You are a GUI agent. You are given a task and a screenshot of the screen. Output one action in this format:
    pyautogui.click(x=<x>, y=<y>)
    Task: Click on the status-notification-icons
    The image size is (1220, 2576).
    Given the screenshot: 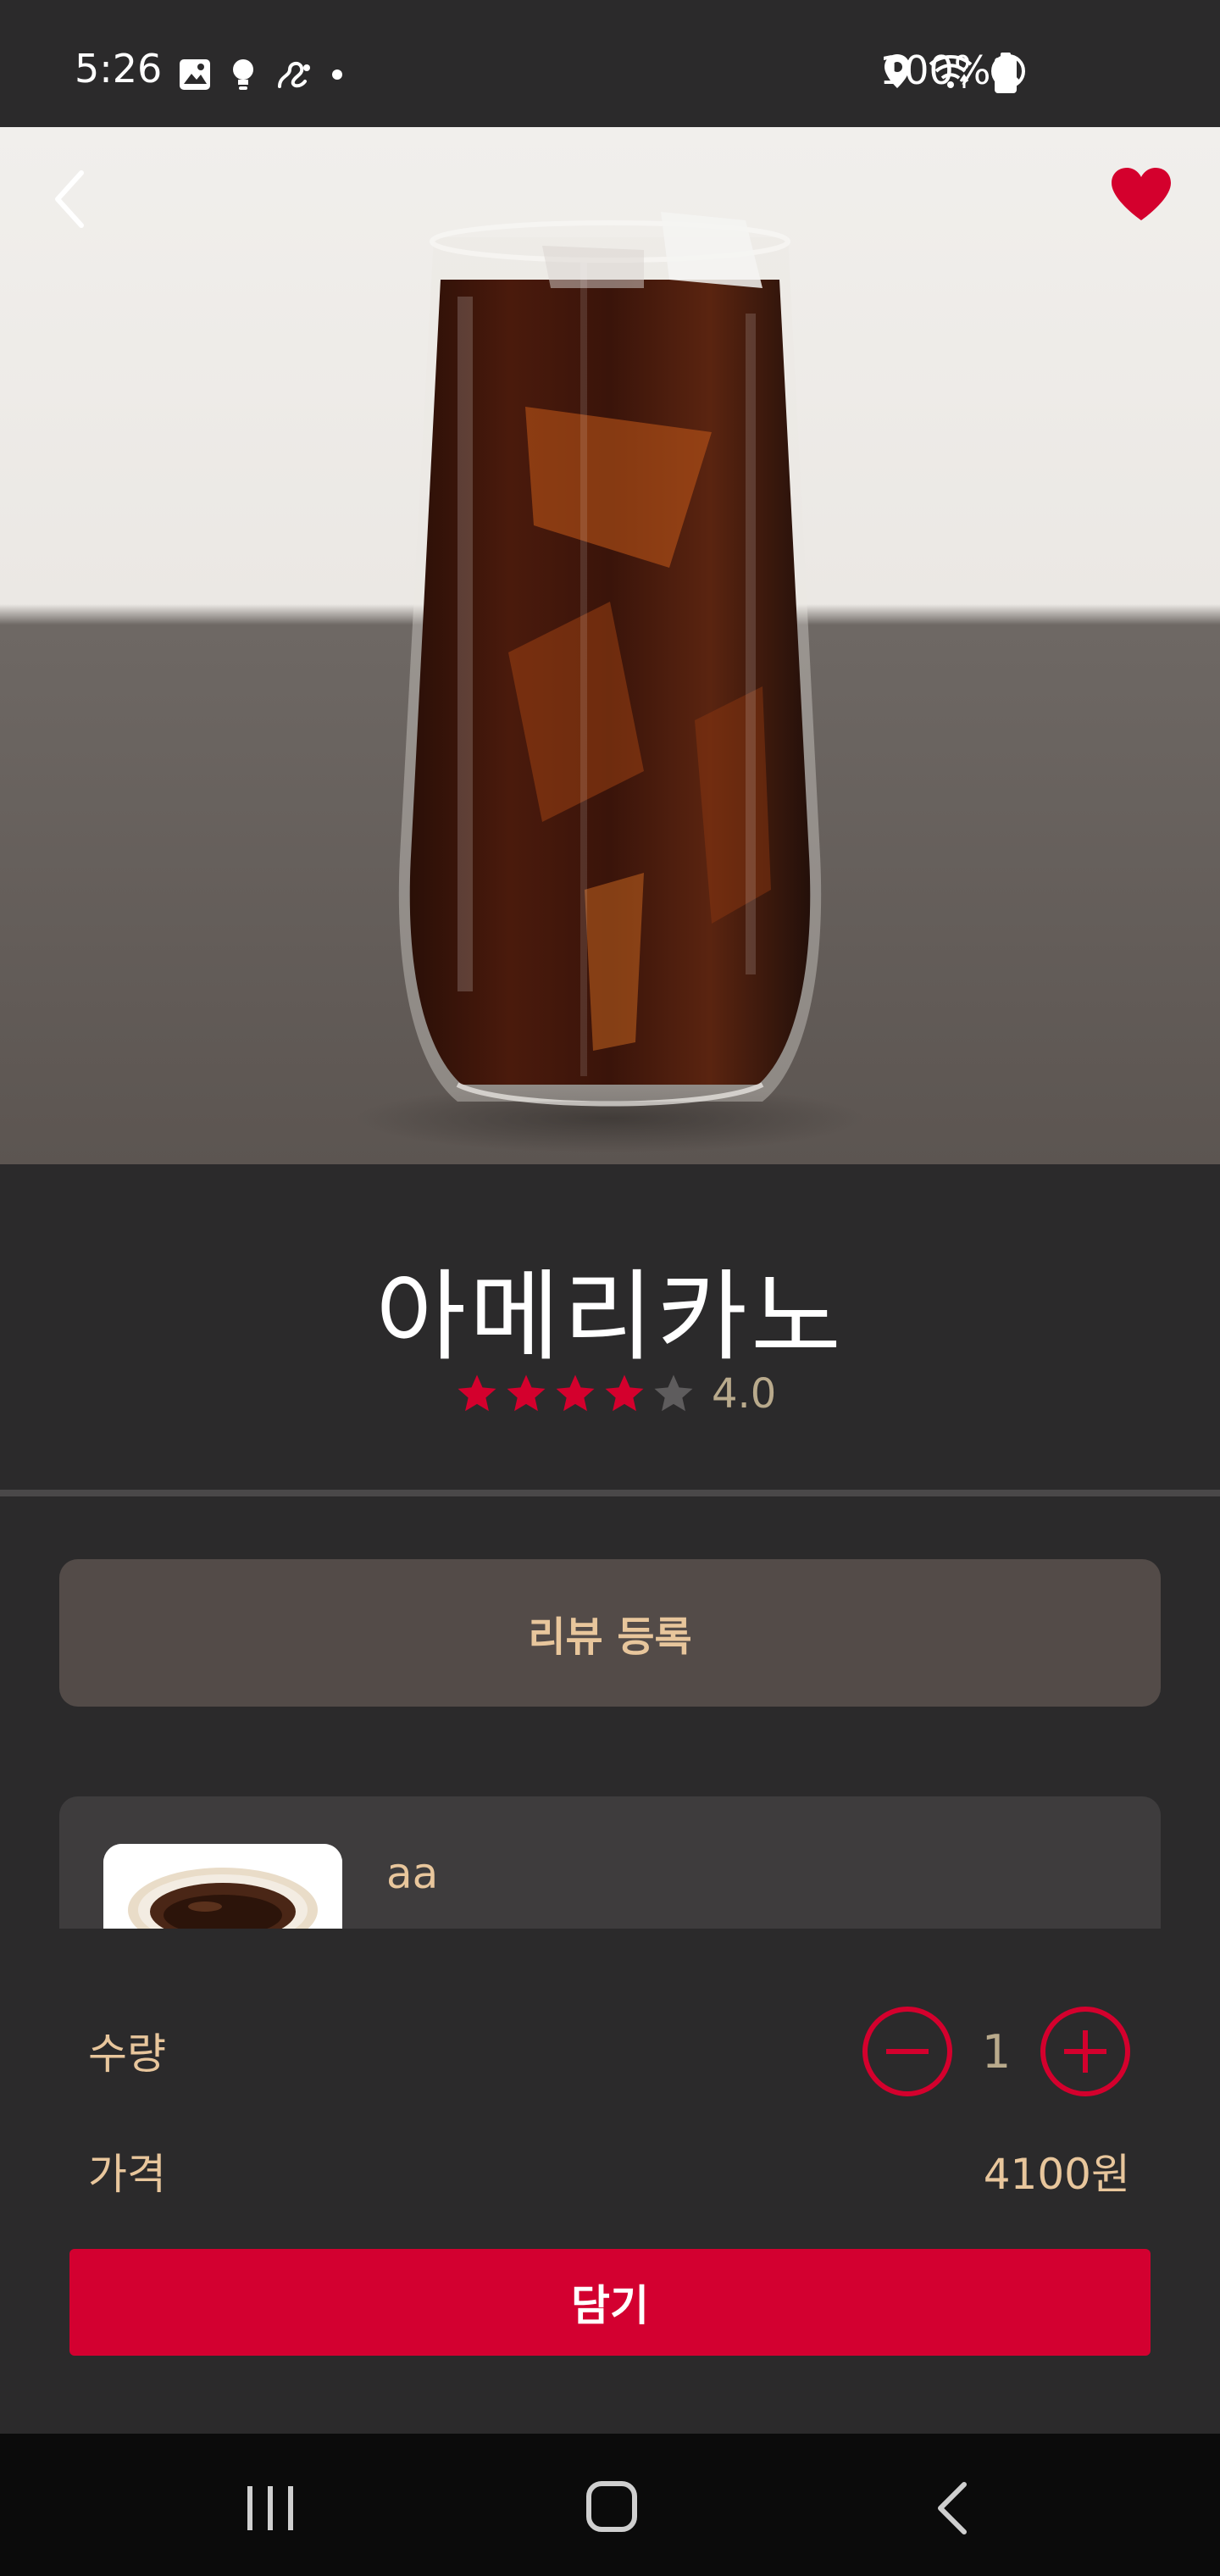 What is the action you would take?
    pyautogui.click(x=261, y=75)
    